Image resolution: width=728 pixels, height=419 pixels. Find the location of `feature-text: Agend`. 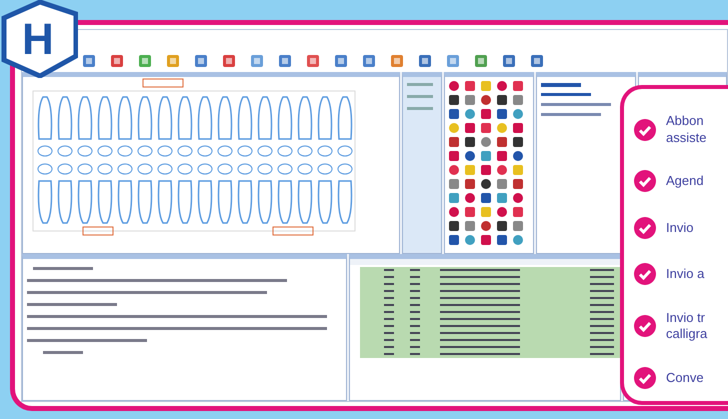

feature-text: Agend is located at coordinates (685, 181).